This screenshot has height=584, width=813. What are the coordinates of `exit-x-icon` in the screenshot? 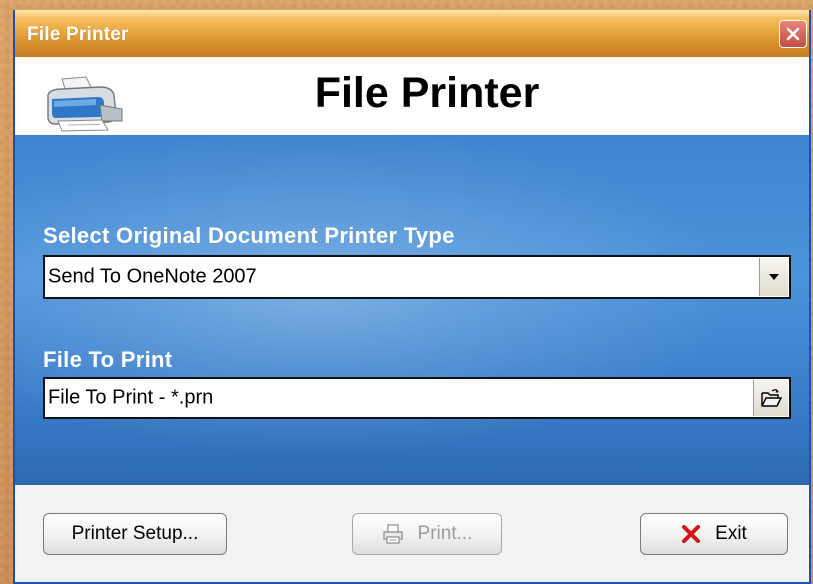 It's located at (691, 534).